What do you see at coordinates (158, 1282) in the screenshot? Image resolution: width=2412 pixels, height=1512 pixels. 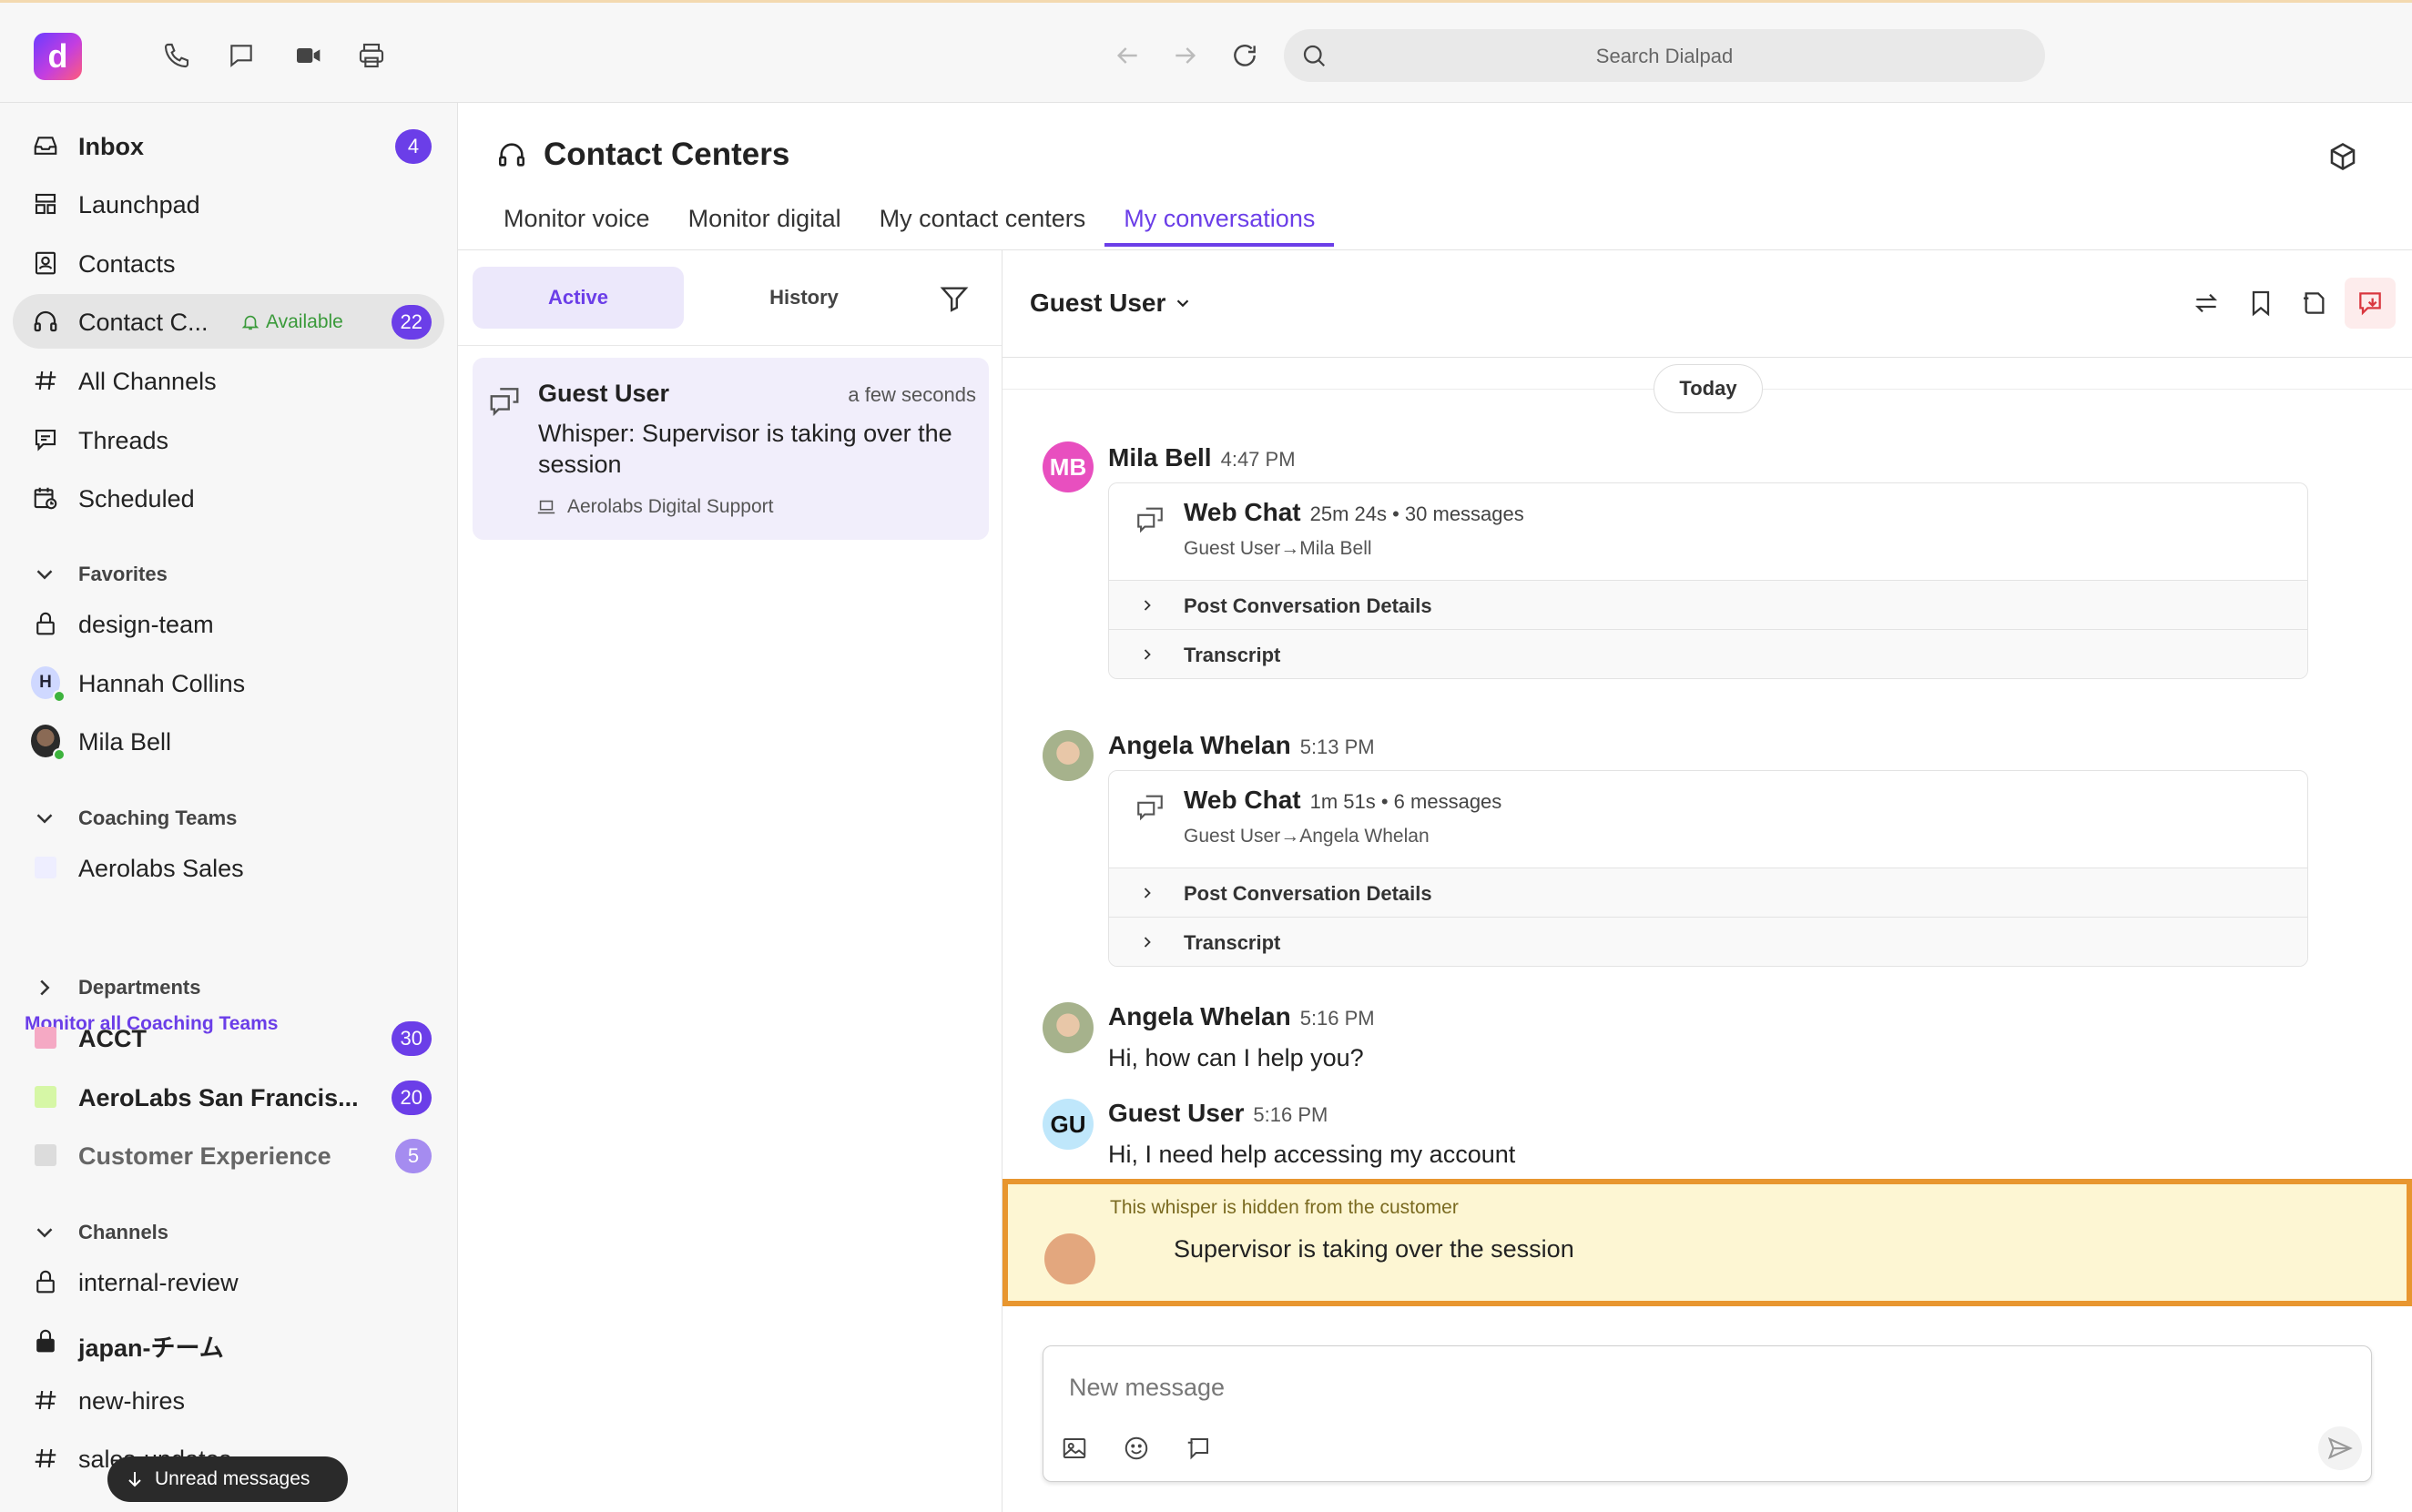 I see `sidebar-item-label: internal-review` at bounding box center [158, 1282].